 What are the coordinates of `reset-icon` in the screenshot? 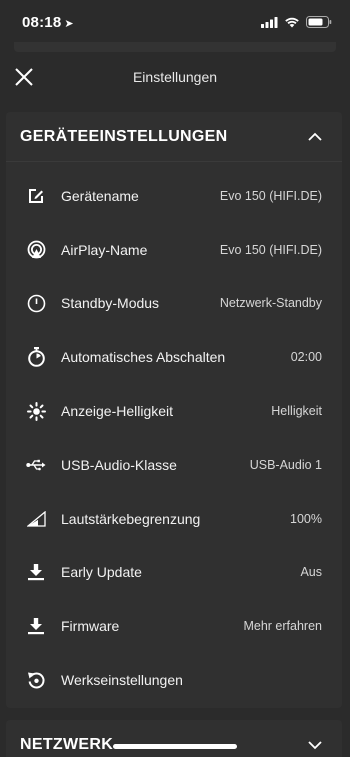 It's located at (36, 680).